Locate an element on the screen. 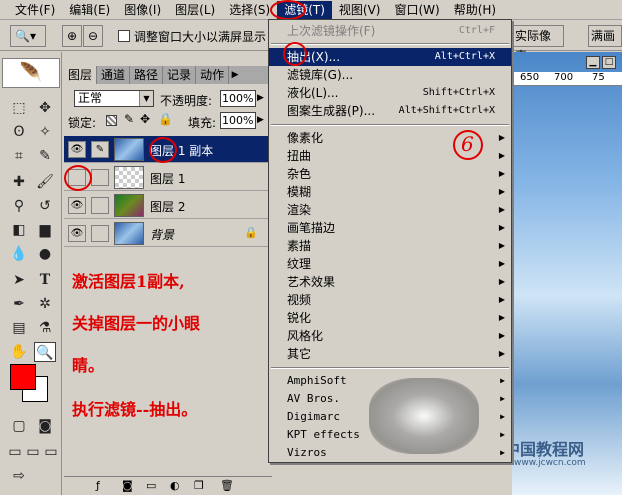  gradient-tool-icon: ▆ is located at coordinates (45, 230).